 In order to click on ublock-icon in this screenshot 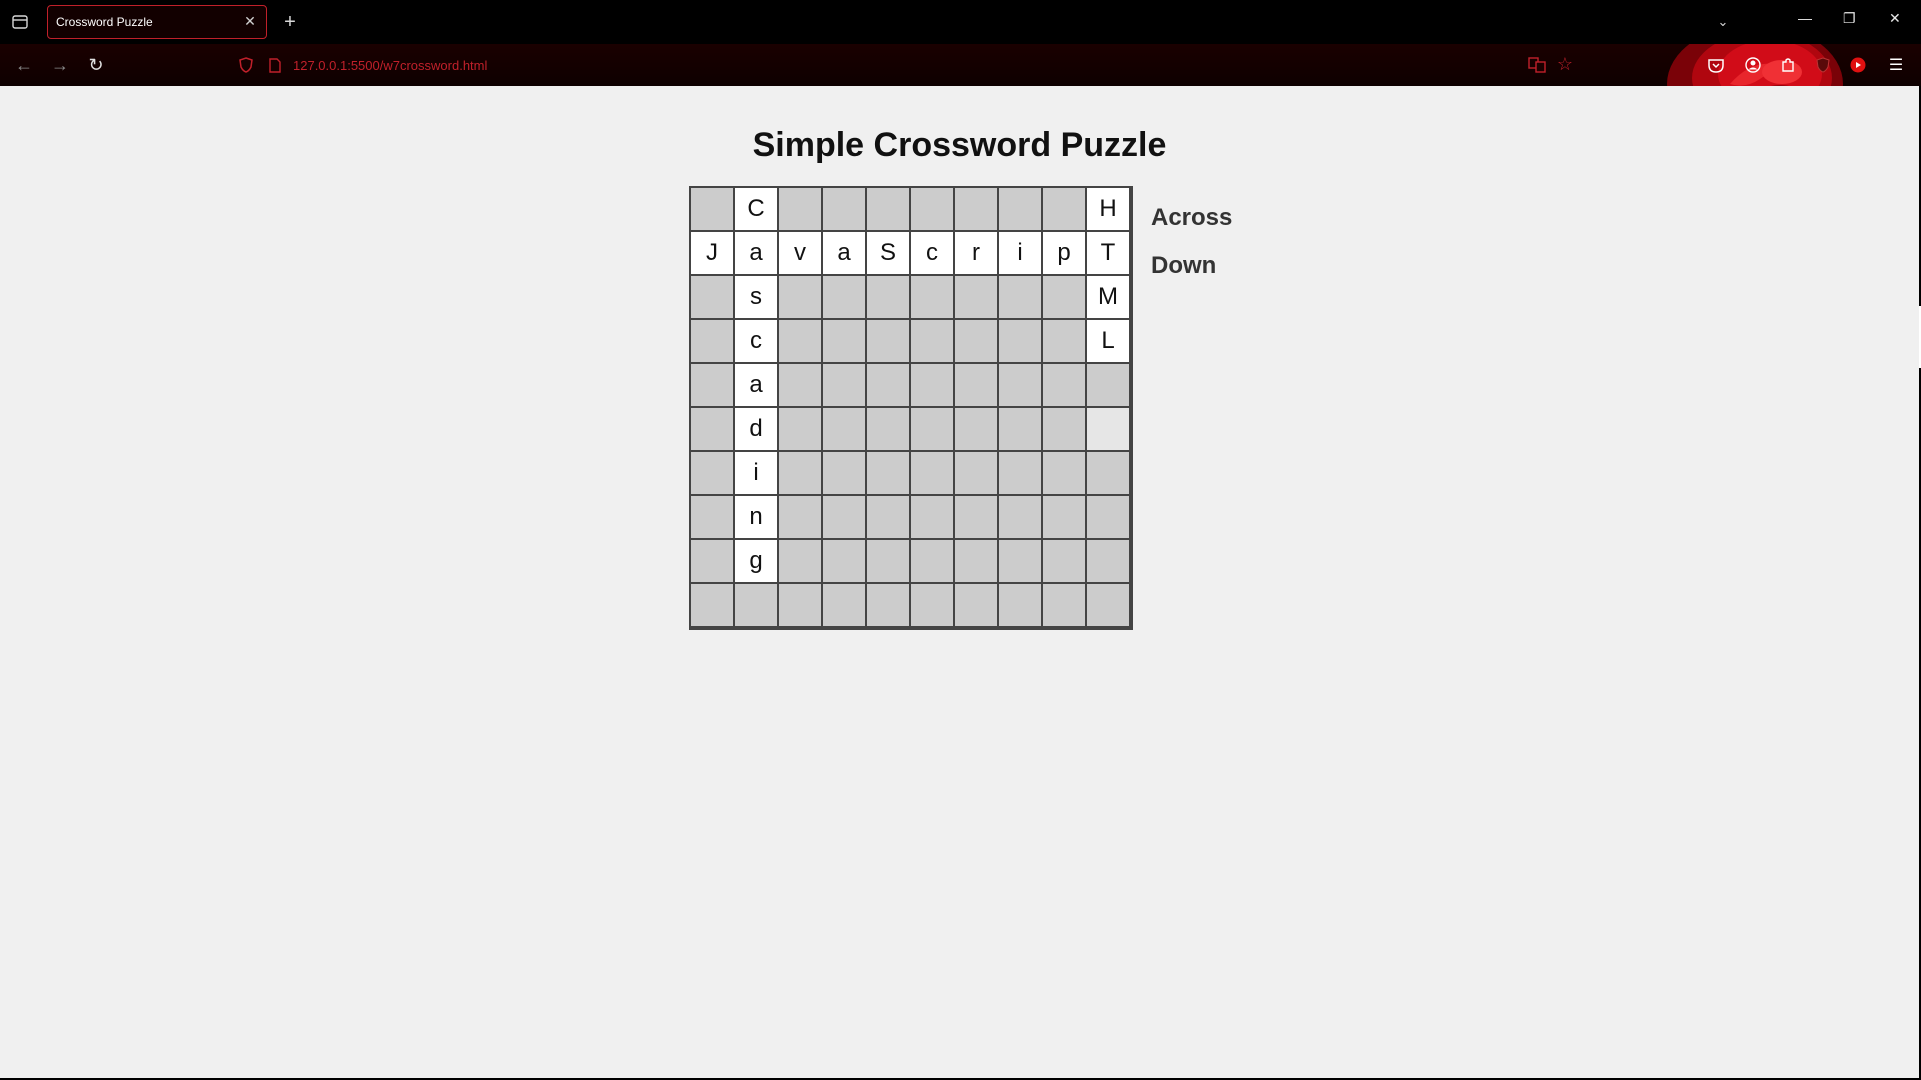, I will do `click(1823, 65)`.